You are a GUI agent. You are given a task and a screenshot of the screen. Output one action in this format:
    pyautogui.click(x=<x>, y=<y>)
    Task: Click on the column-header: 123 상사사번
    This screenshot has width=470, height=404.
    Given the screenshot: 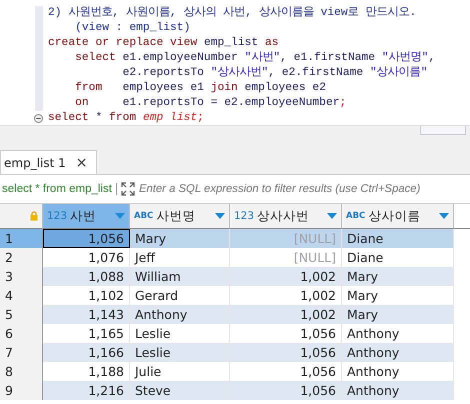 What is the action you would take?
    pyautogui.click(x=286, y=216)
    